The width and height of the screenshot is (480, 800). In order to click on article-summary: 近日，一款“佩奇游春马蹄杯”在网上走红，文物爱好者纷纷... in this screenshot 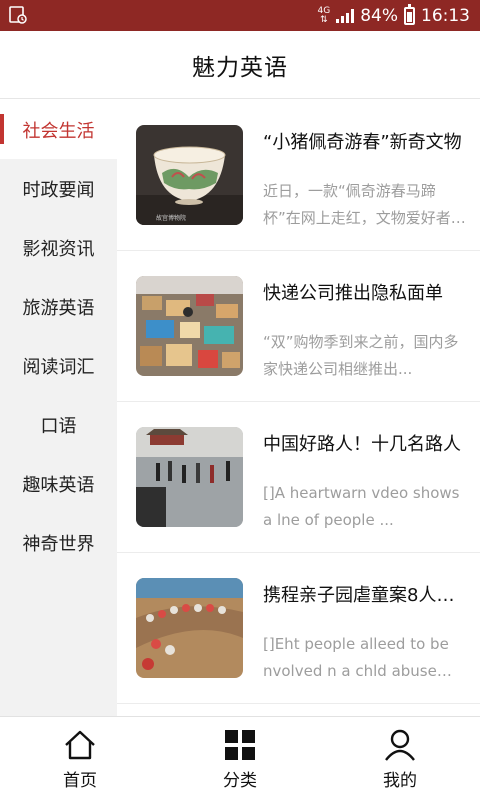, I will do `click(364, 204)`.